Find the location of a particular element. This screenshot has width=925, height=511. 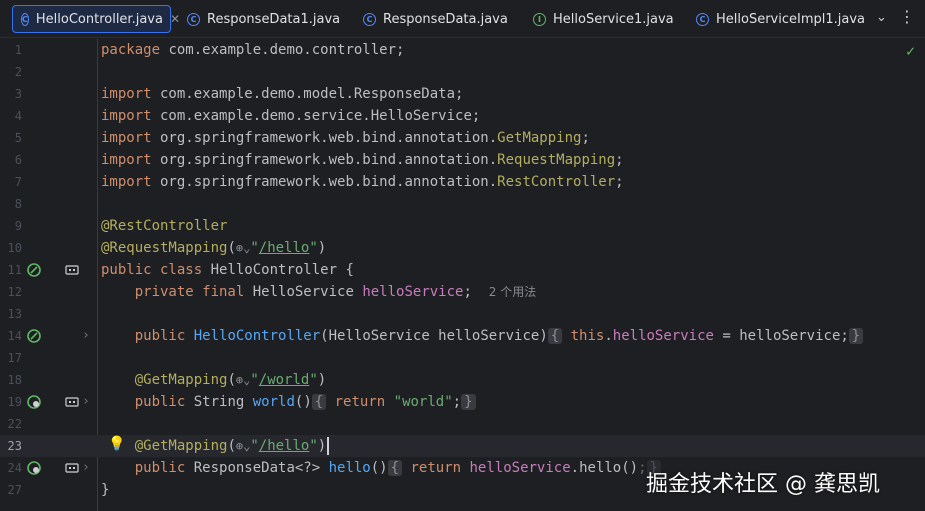

url-link: /world is located at coordinates (284, 380).